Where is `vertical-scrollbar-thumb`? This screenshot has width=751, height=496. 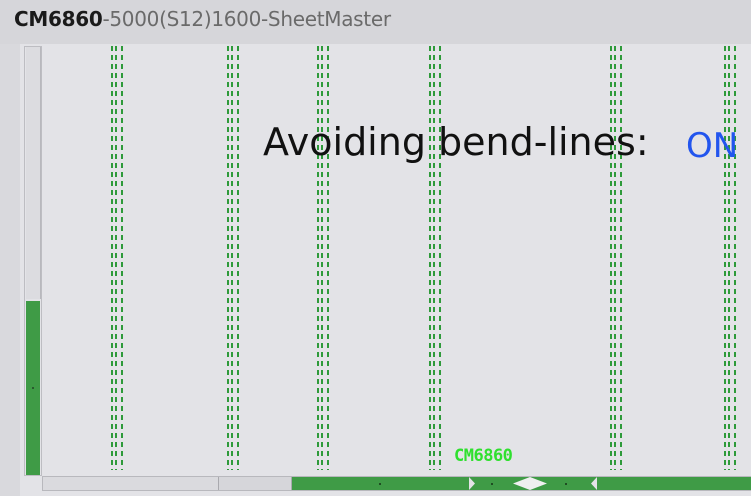 vertical-scrollbar-thumb is located at coordinates (33, 388).